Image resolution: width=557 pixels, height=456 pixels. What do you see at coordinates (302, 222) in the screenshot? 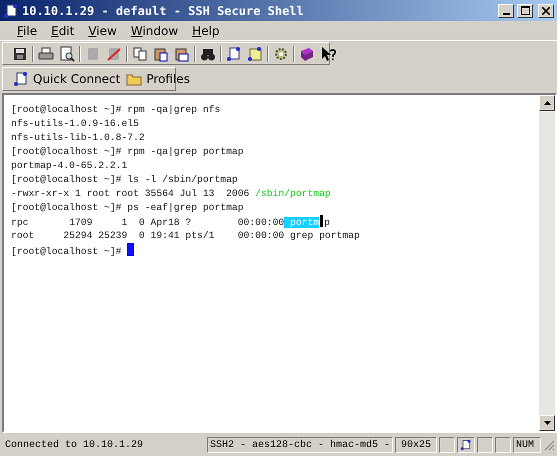
I see `selected-text: portm` at bounding box center [302, 222].